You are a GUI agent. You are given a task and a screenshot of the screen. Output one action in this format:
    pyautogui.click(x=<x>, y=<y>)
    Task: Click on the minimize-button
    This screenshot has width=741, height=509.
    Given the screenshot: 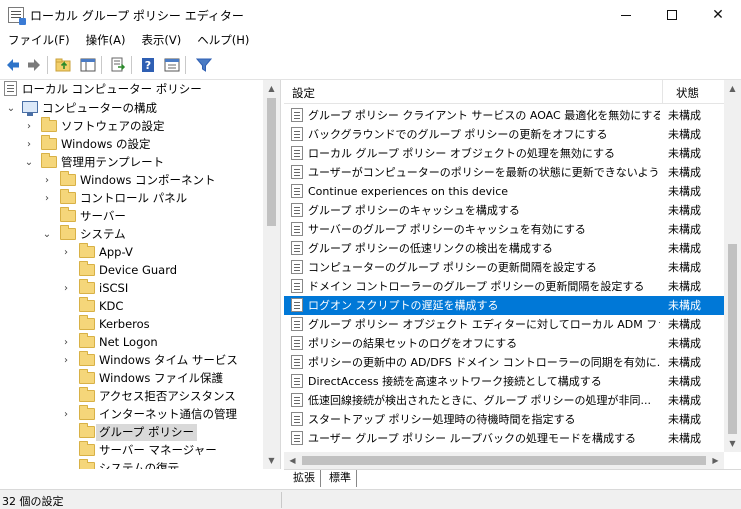 What is the action you would take?
    pyautogui.click(x=626, y=15)
    